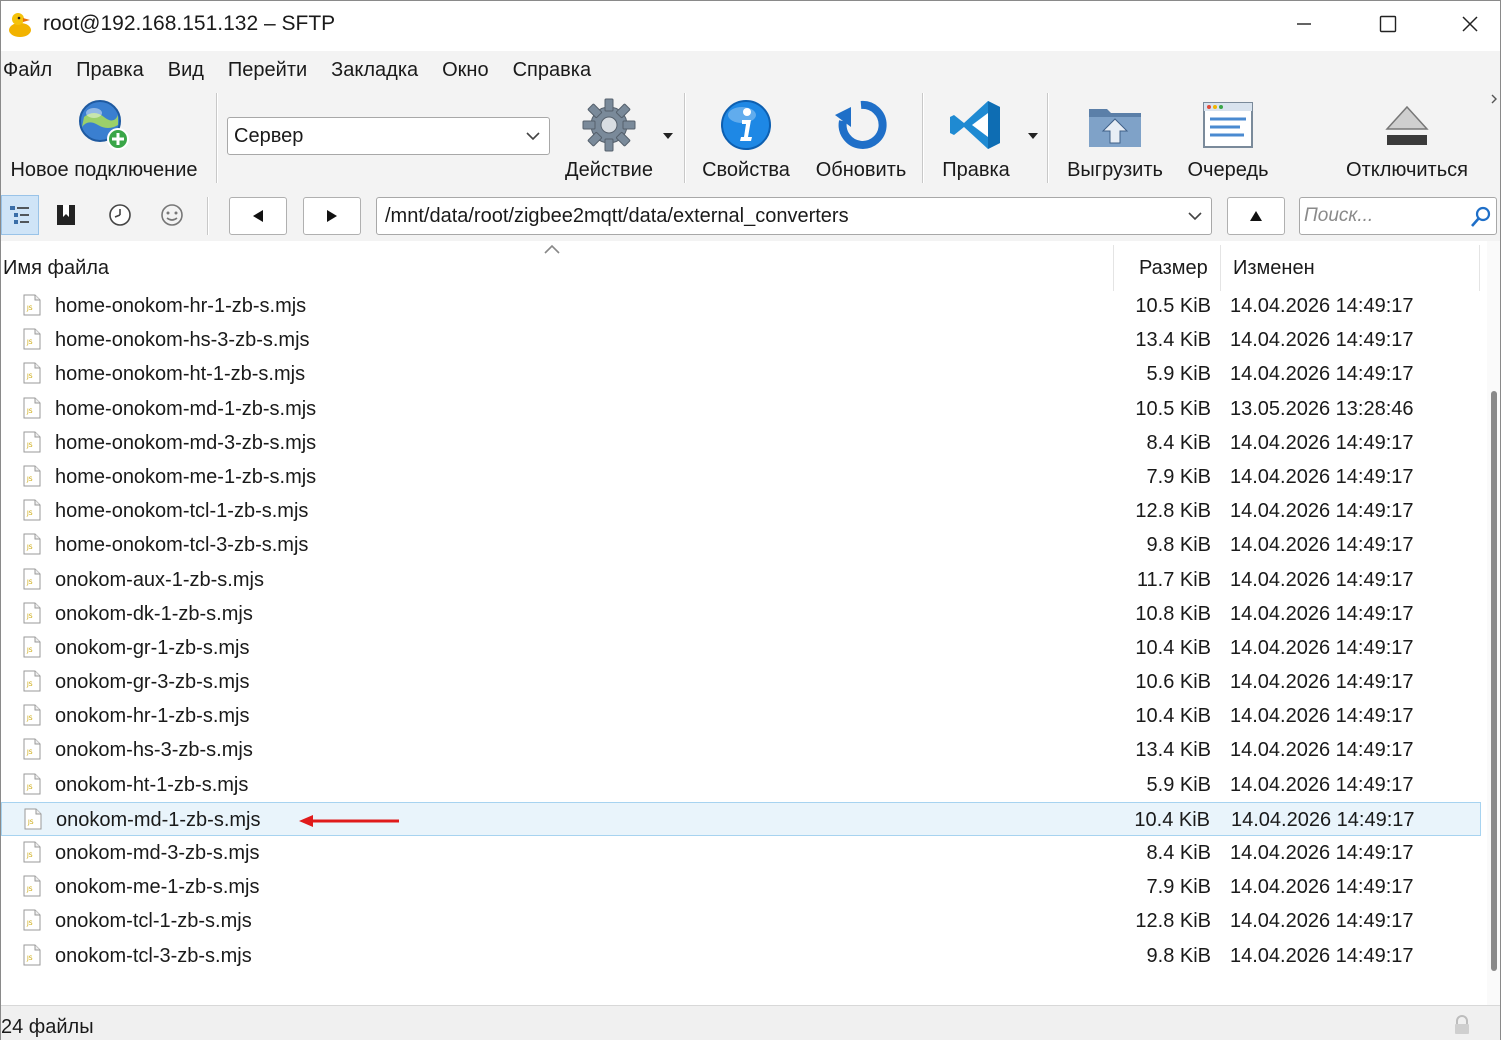 The width and height of the screenshot is (1501, 1040). I want to click on queue-label: Очередь, so click(1228, 170).